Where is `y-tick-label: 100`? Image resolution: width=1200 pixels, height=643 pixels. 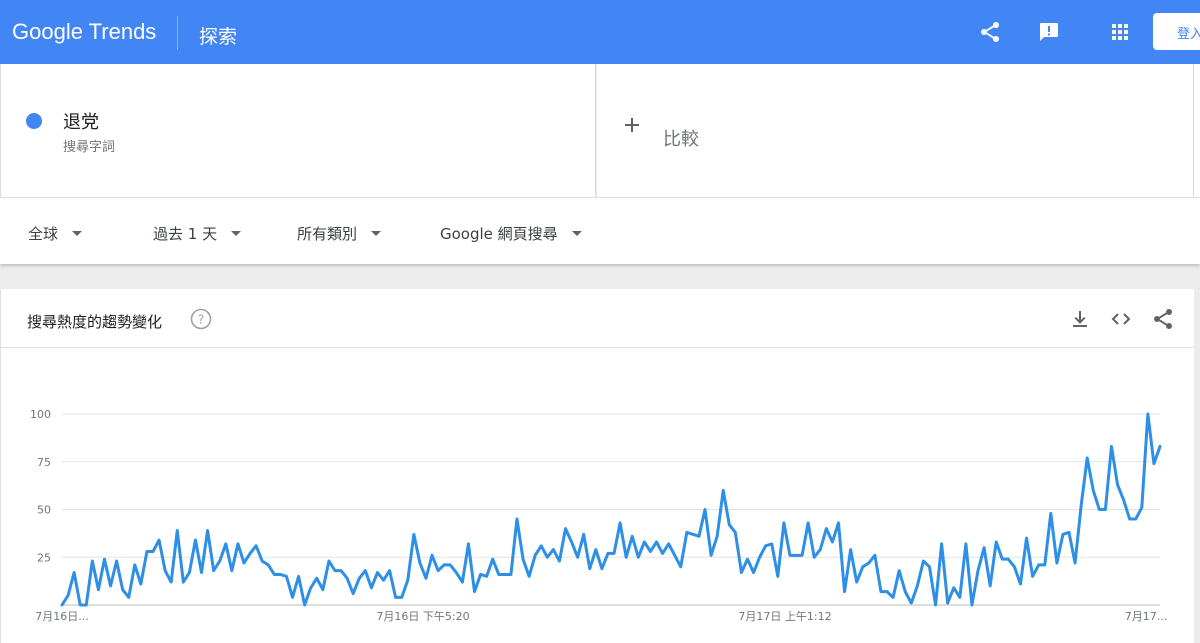 y-tick-label: 100 is located at coordinates (40, 414).